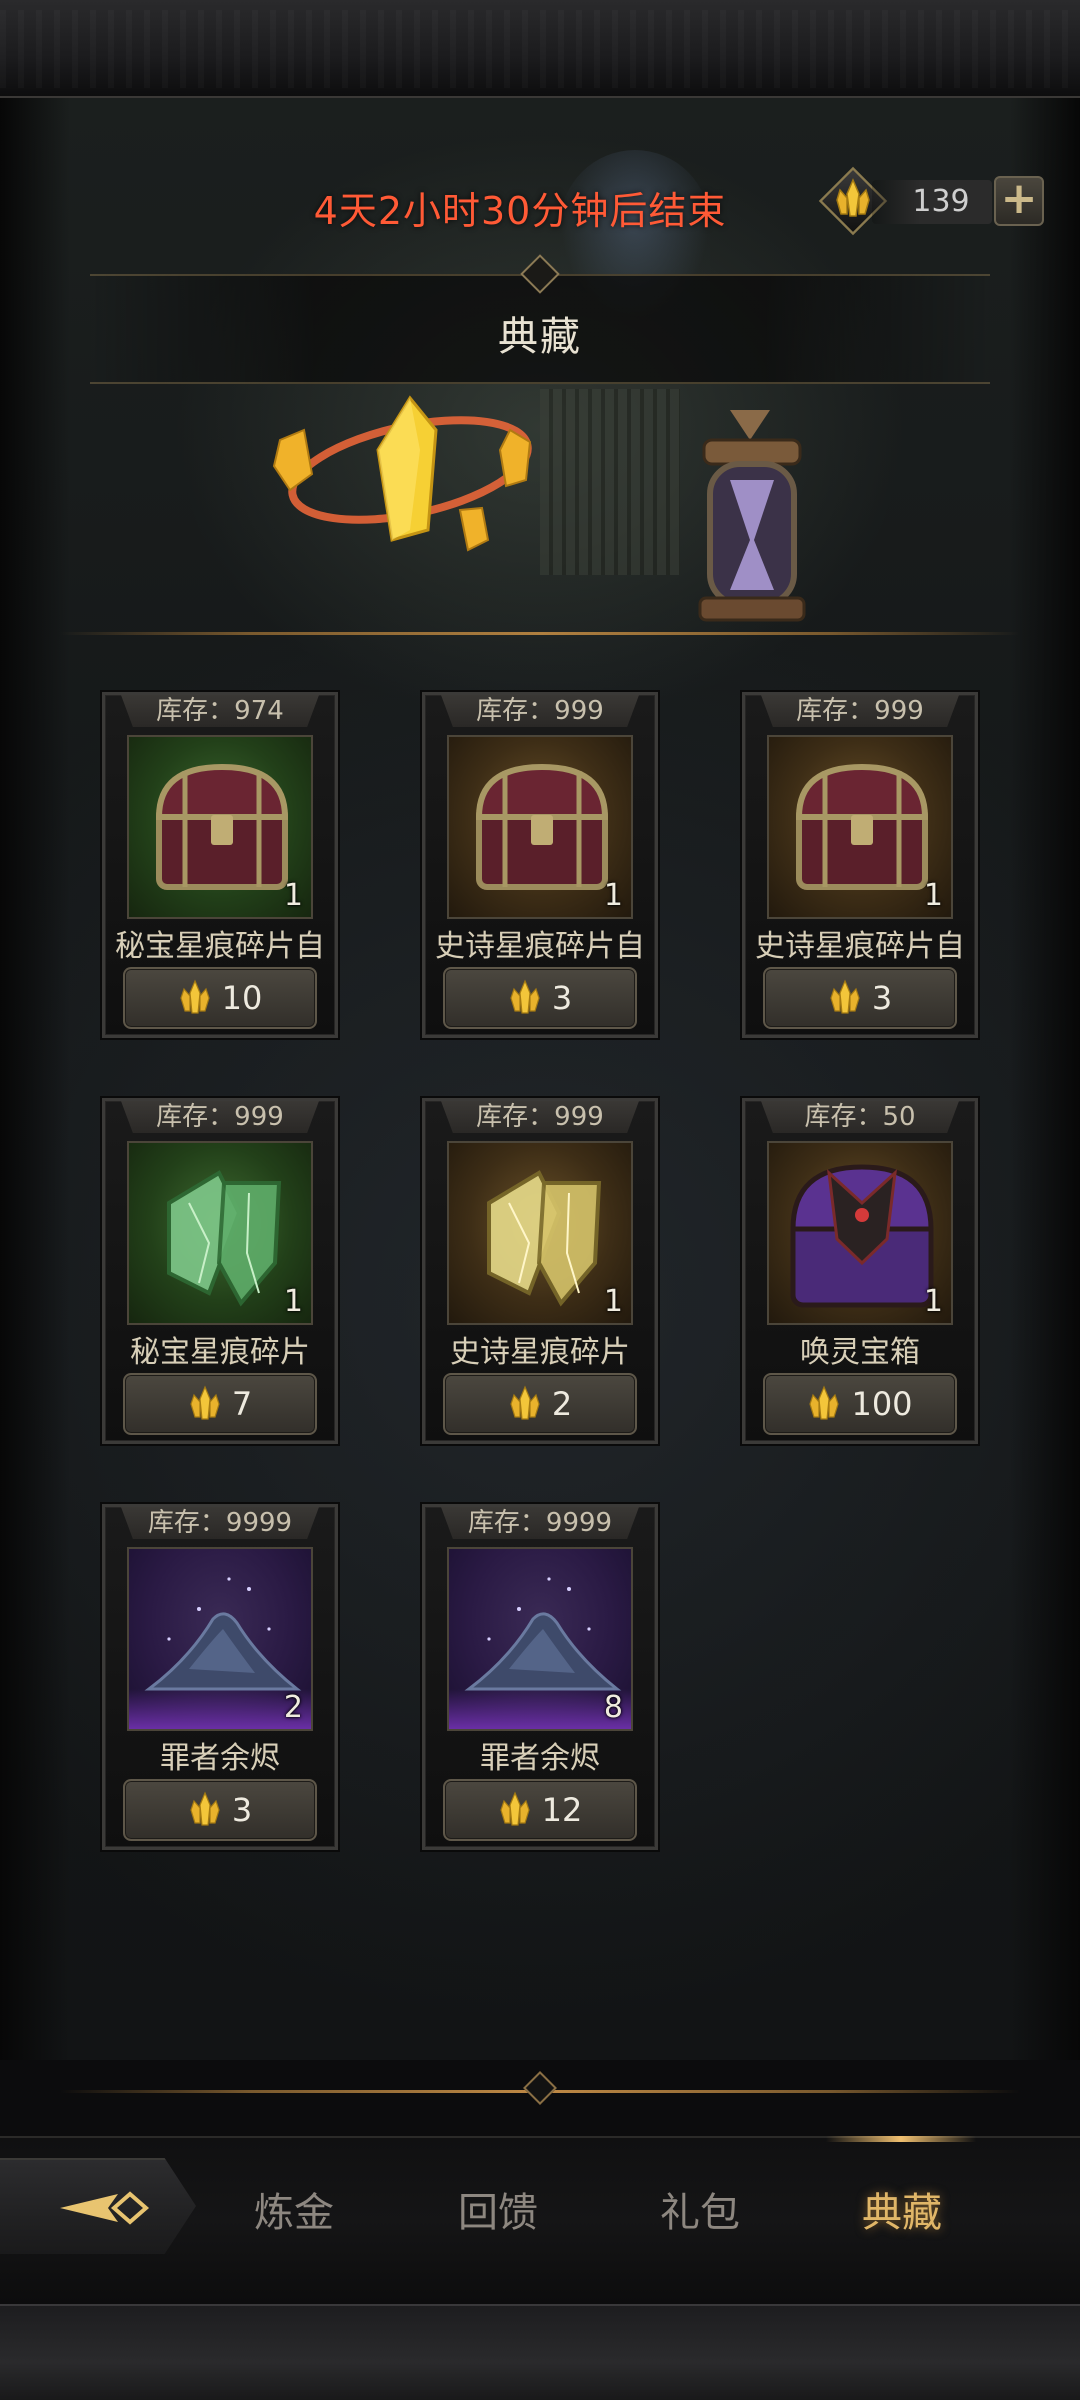  I want to click on shop-item-card: 库存：9999 2 罪者余烬 3, so click(220, 1677).